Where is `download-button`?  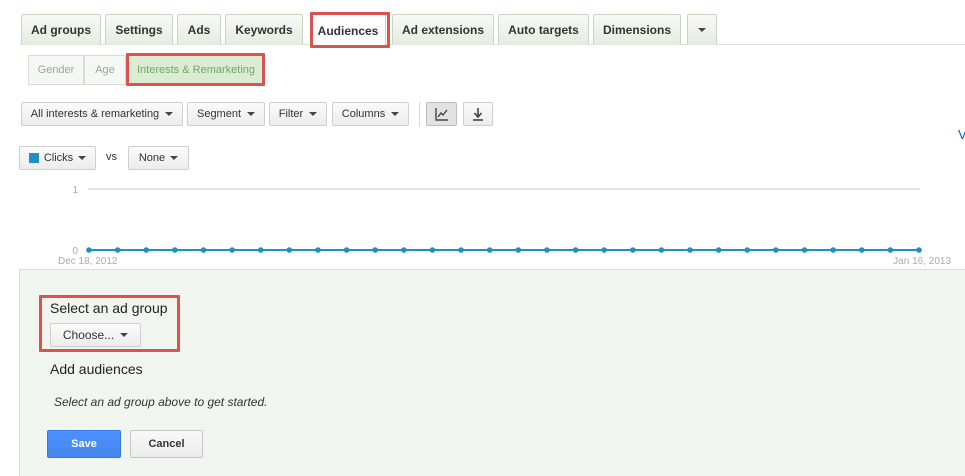
download-button is located at coordinates (478, 114).